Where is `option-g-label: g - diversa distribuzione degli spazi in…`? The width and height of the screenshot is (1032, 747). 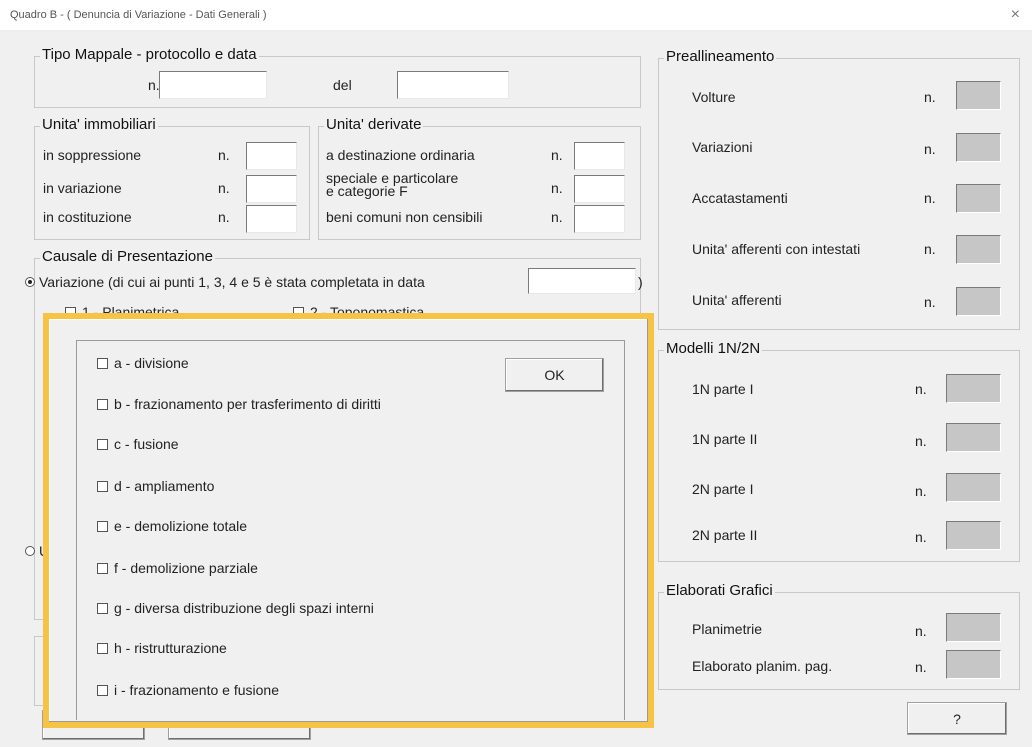 option-g-label: g - diversa distribuzione degli spazi in… is located at coordinates (244, 608).